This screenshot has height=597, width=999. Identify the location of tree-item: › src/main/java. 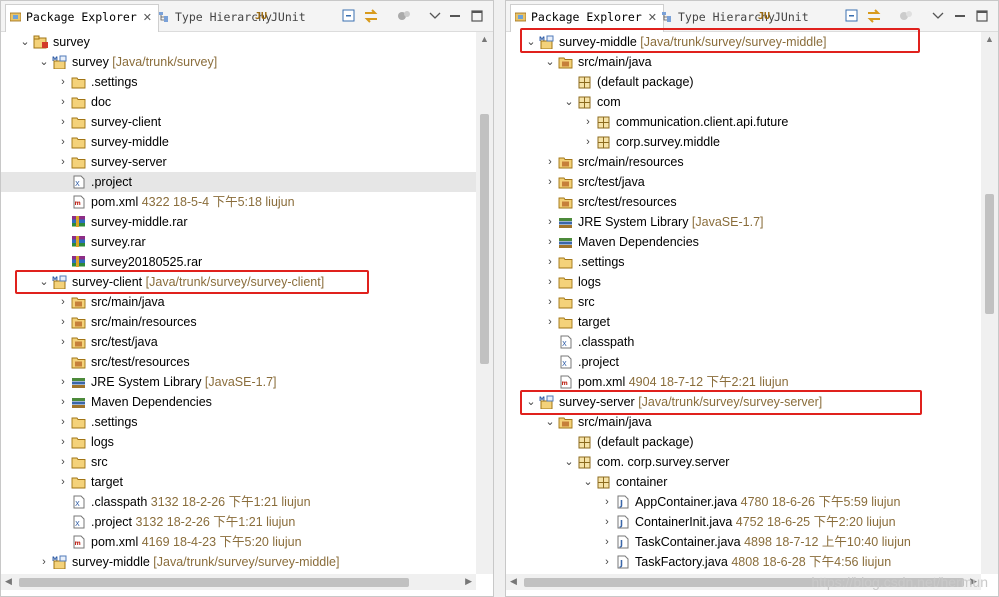
(247, 302).